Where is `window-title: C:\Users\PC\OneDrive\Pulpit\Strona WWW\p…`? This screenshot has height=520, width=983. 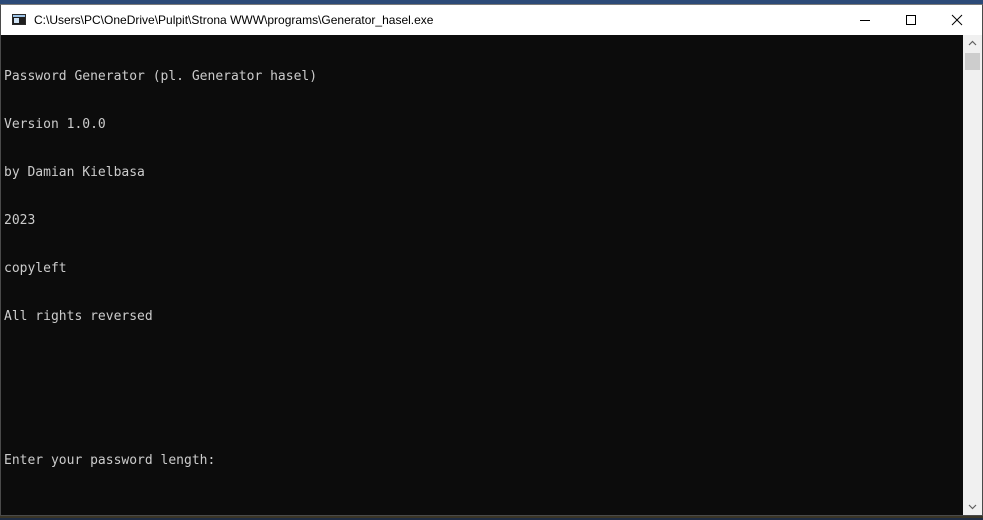
window-title: C:\Users\PC\OneDrive\Pulpit\Strona WWW\p… is located at coordinates (234, 20).